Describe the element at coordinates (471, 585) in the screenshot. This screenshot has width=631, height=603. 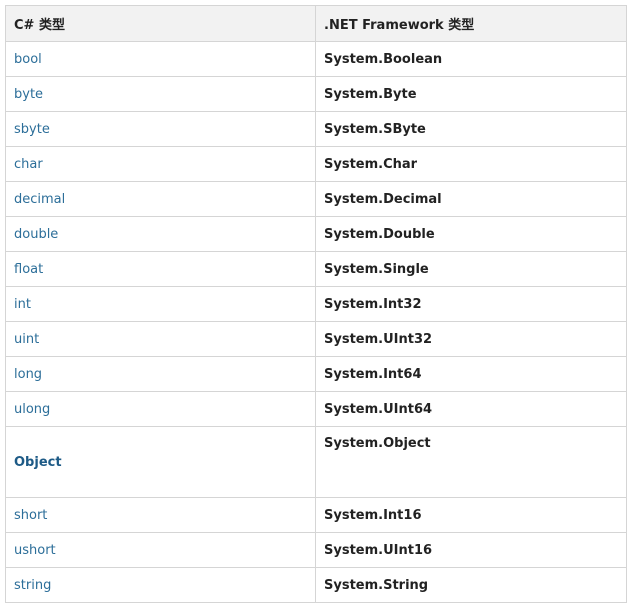
I see `dotnet-type-cell: System.String` at that location.